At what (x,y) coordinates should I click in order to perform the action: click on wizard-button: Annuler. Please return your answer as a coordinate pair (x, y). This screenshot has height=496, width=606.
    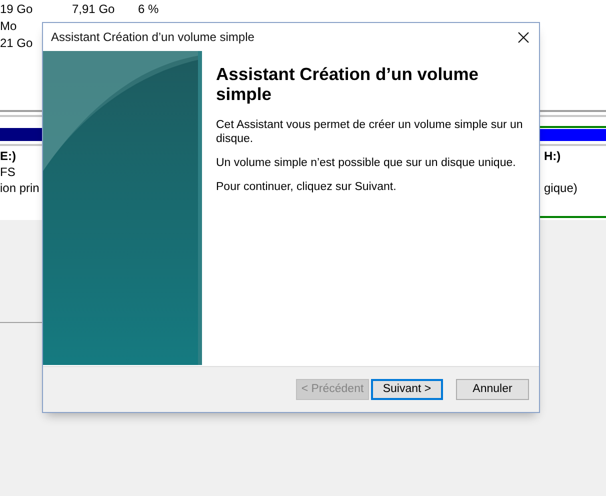
    Looking at the image, I should click on (492, 389).